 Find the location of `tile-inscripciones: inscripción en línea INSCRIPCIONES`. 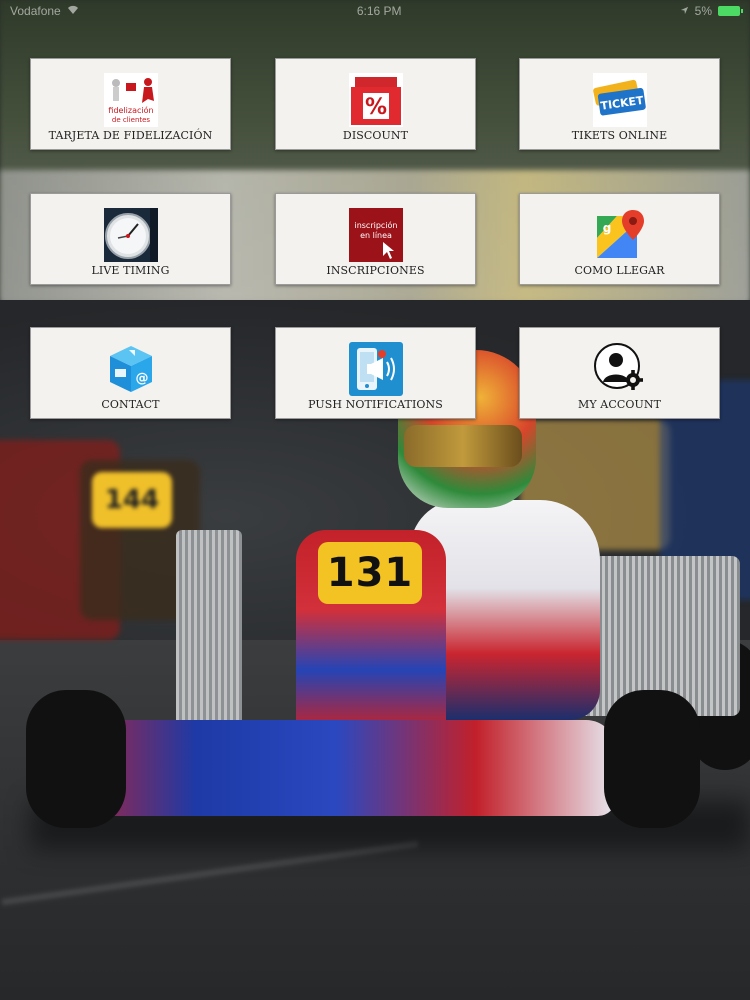

tile-inscripciones: inscripción en línea INSCRIPCIONES is located at coordinates (375, 239).